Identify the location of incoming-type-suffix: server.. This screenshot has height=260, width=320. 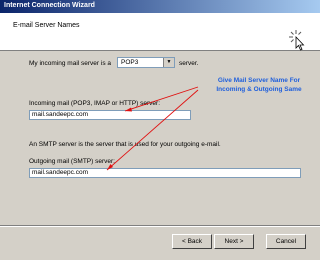
(189, 63).